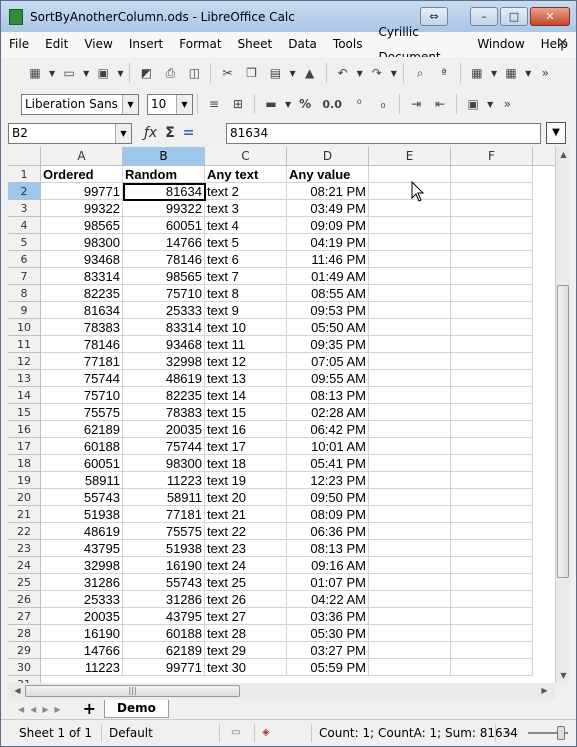 The image size is (577, 747). I want to click on table-cell: text 19, so click(246, 480).